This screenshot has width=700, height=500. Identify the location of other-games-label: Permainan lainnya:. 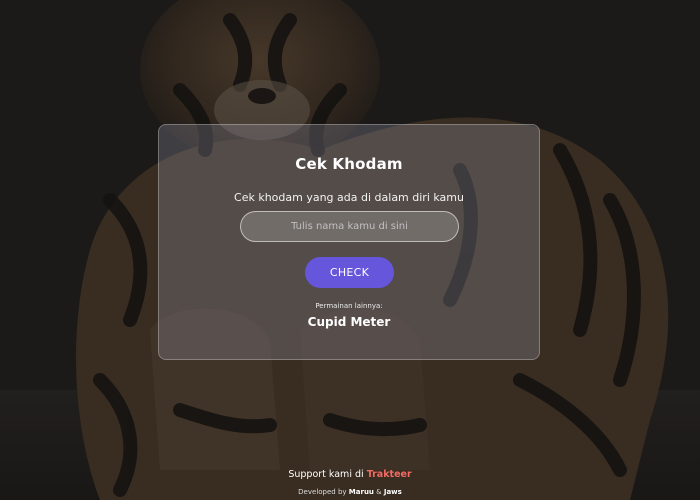
(349, 306).